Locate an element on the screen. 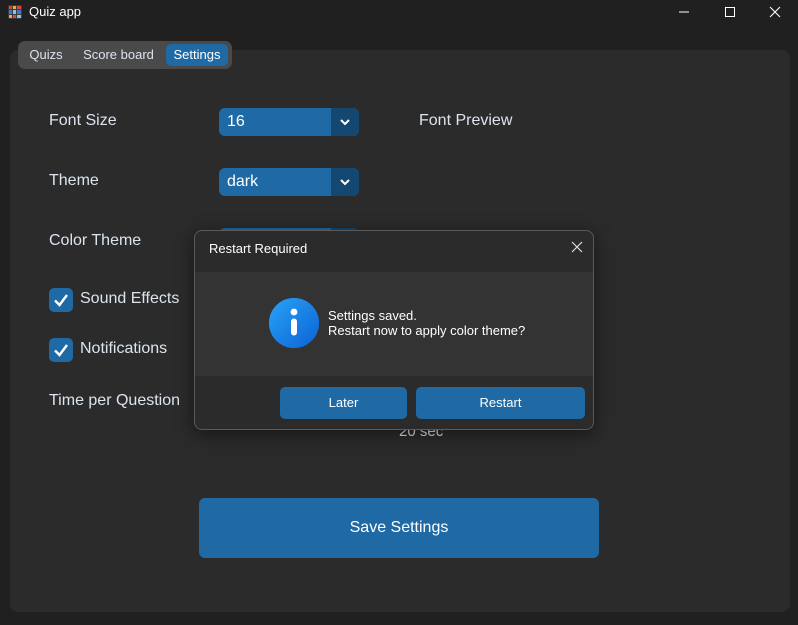 The image size is (798, 625). minimize-button is located at coordinates (684, 12).